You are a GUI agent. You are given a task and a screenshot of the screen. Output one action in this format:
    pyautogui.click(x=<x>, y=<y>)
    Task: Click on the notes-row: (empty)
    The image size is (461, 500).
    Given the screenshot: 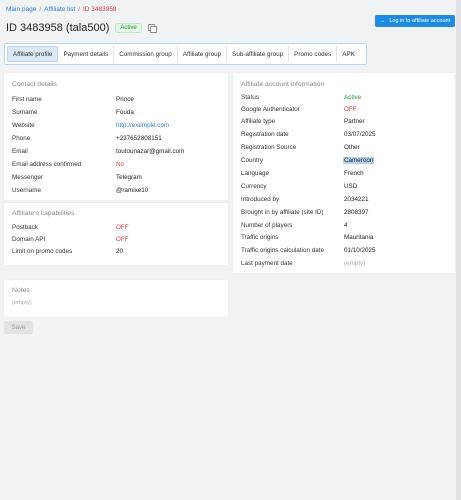 What is the action you would take?
    pyautogui.click(x=22, y=303)
    